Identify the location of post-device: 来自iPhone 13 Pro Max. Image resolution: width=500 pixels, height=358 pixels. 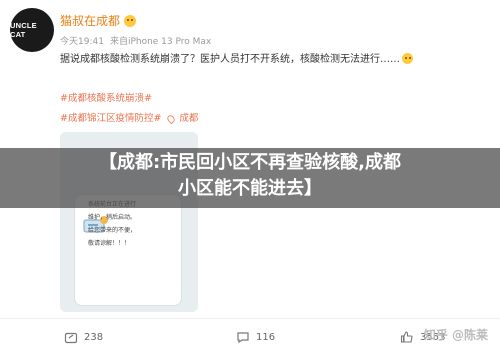
(160, 42).